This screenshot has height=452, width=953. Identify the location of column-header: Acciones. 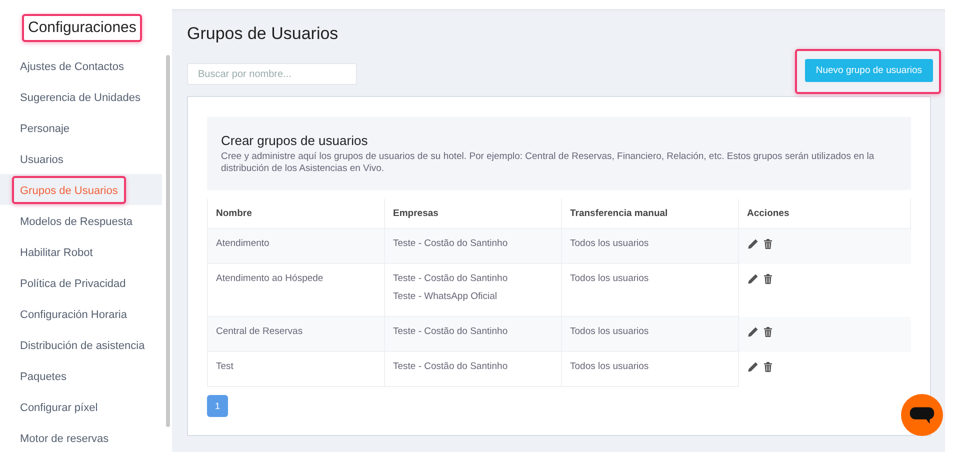
(824, 213).